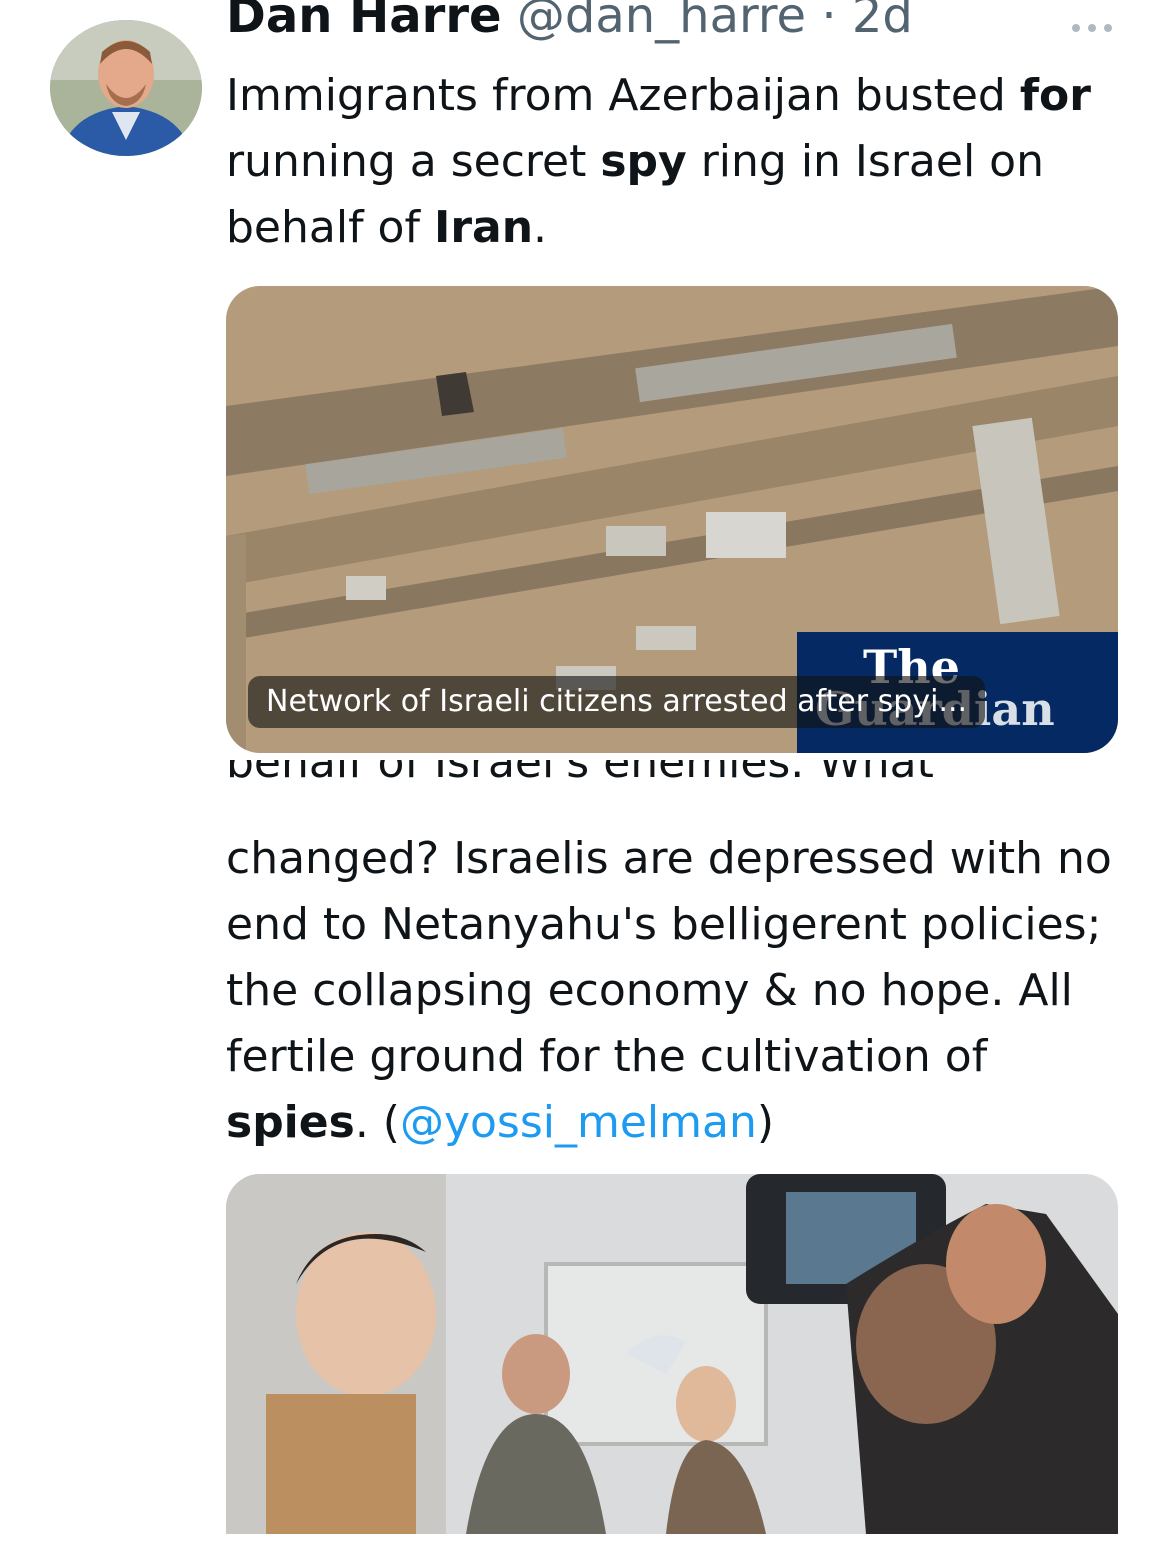  What do you see at coordinates (882, 22) in the screenshot?
I see `post-time: 2d` at bounding box center [882, 22].